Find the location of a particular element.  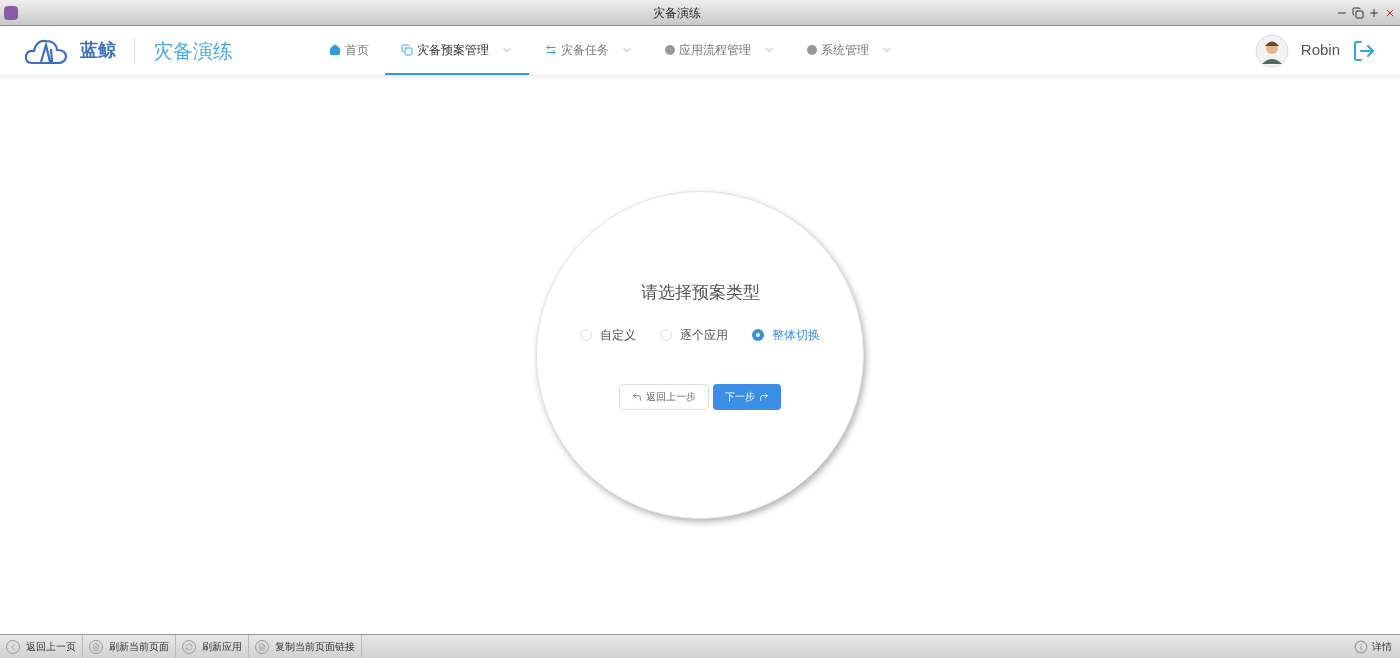

radio-option: 整体切换 is located at coordinates (786, 334).